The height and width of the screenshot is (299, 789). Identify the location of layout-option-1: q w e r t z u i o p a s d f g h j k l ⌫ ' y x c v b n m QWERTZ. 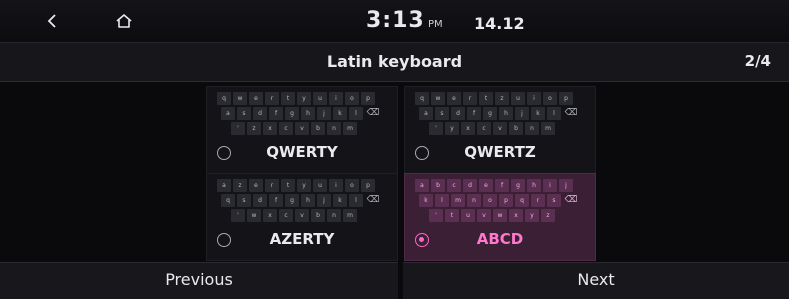
(500, 130).